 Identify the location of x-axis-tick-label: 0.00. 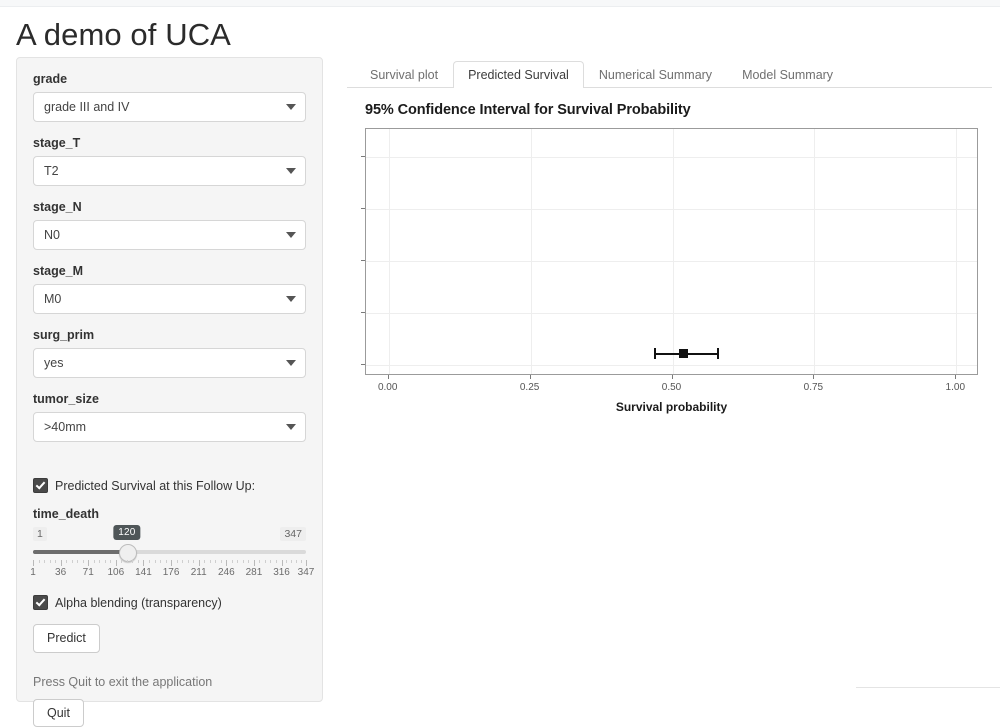
(387, 387).